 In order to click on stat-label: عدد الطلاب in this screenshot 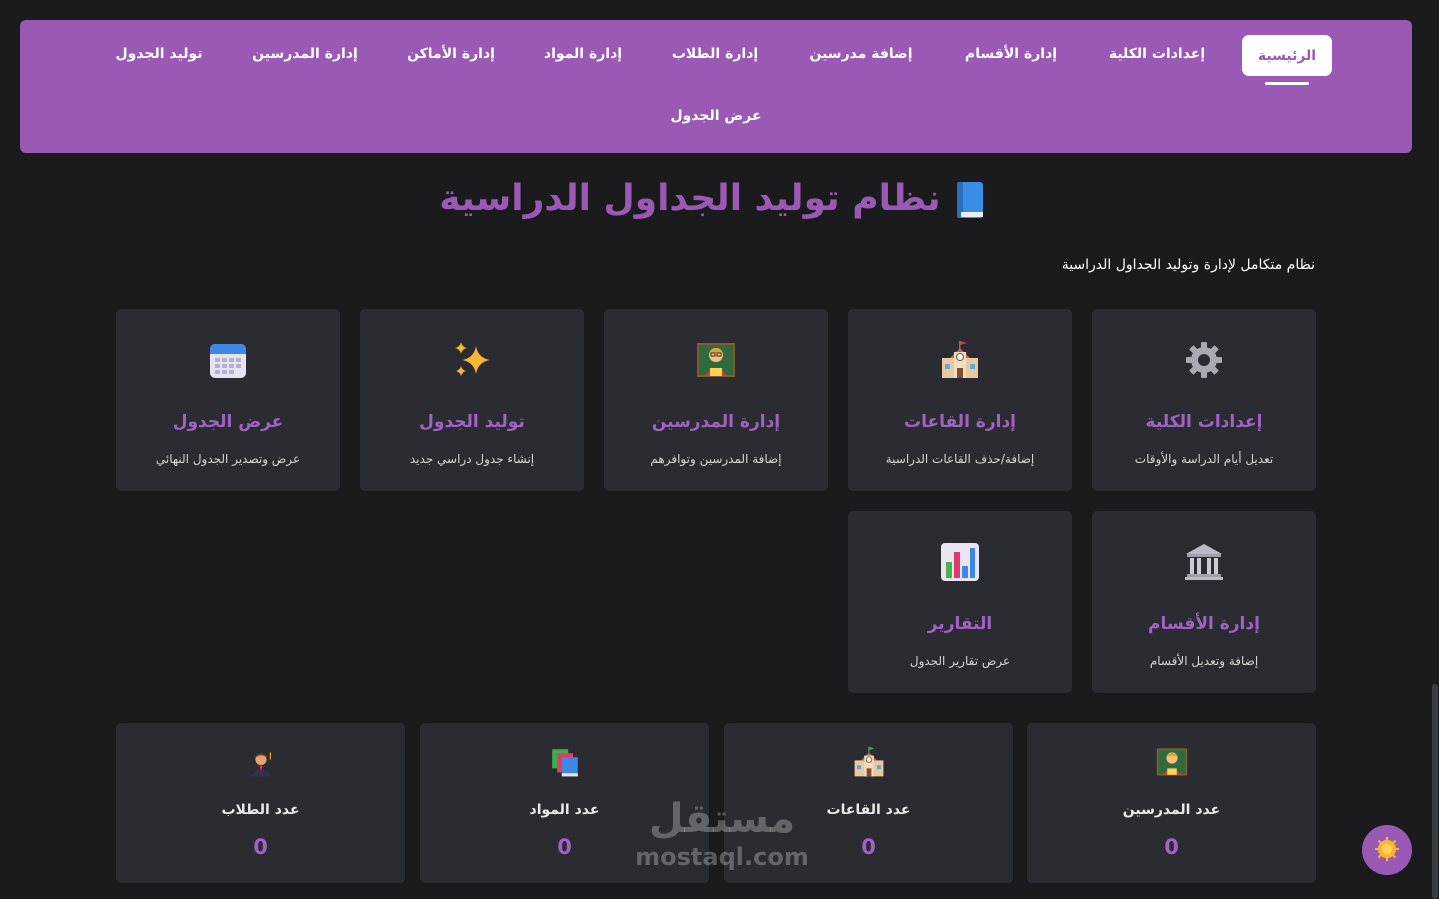, I will do `click(260, 810)`.